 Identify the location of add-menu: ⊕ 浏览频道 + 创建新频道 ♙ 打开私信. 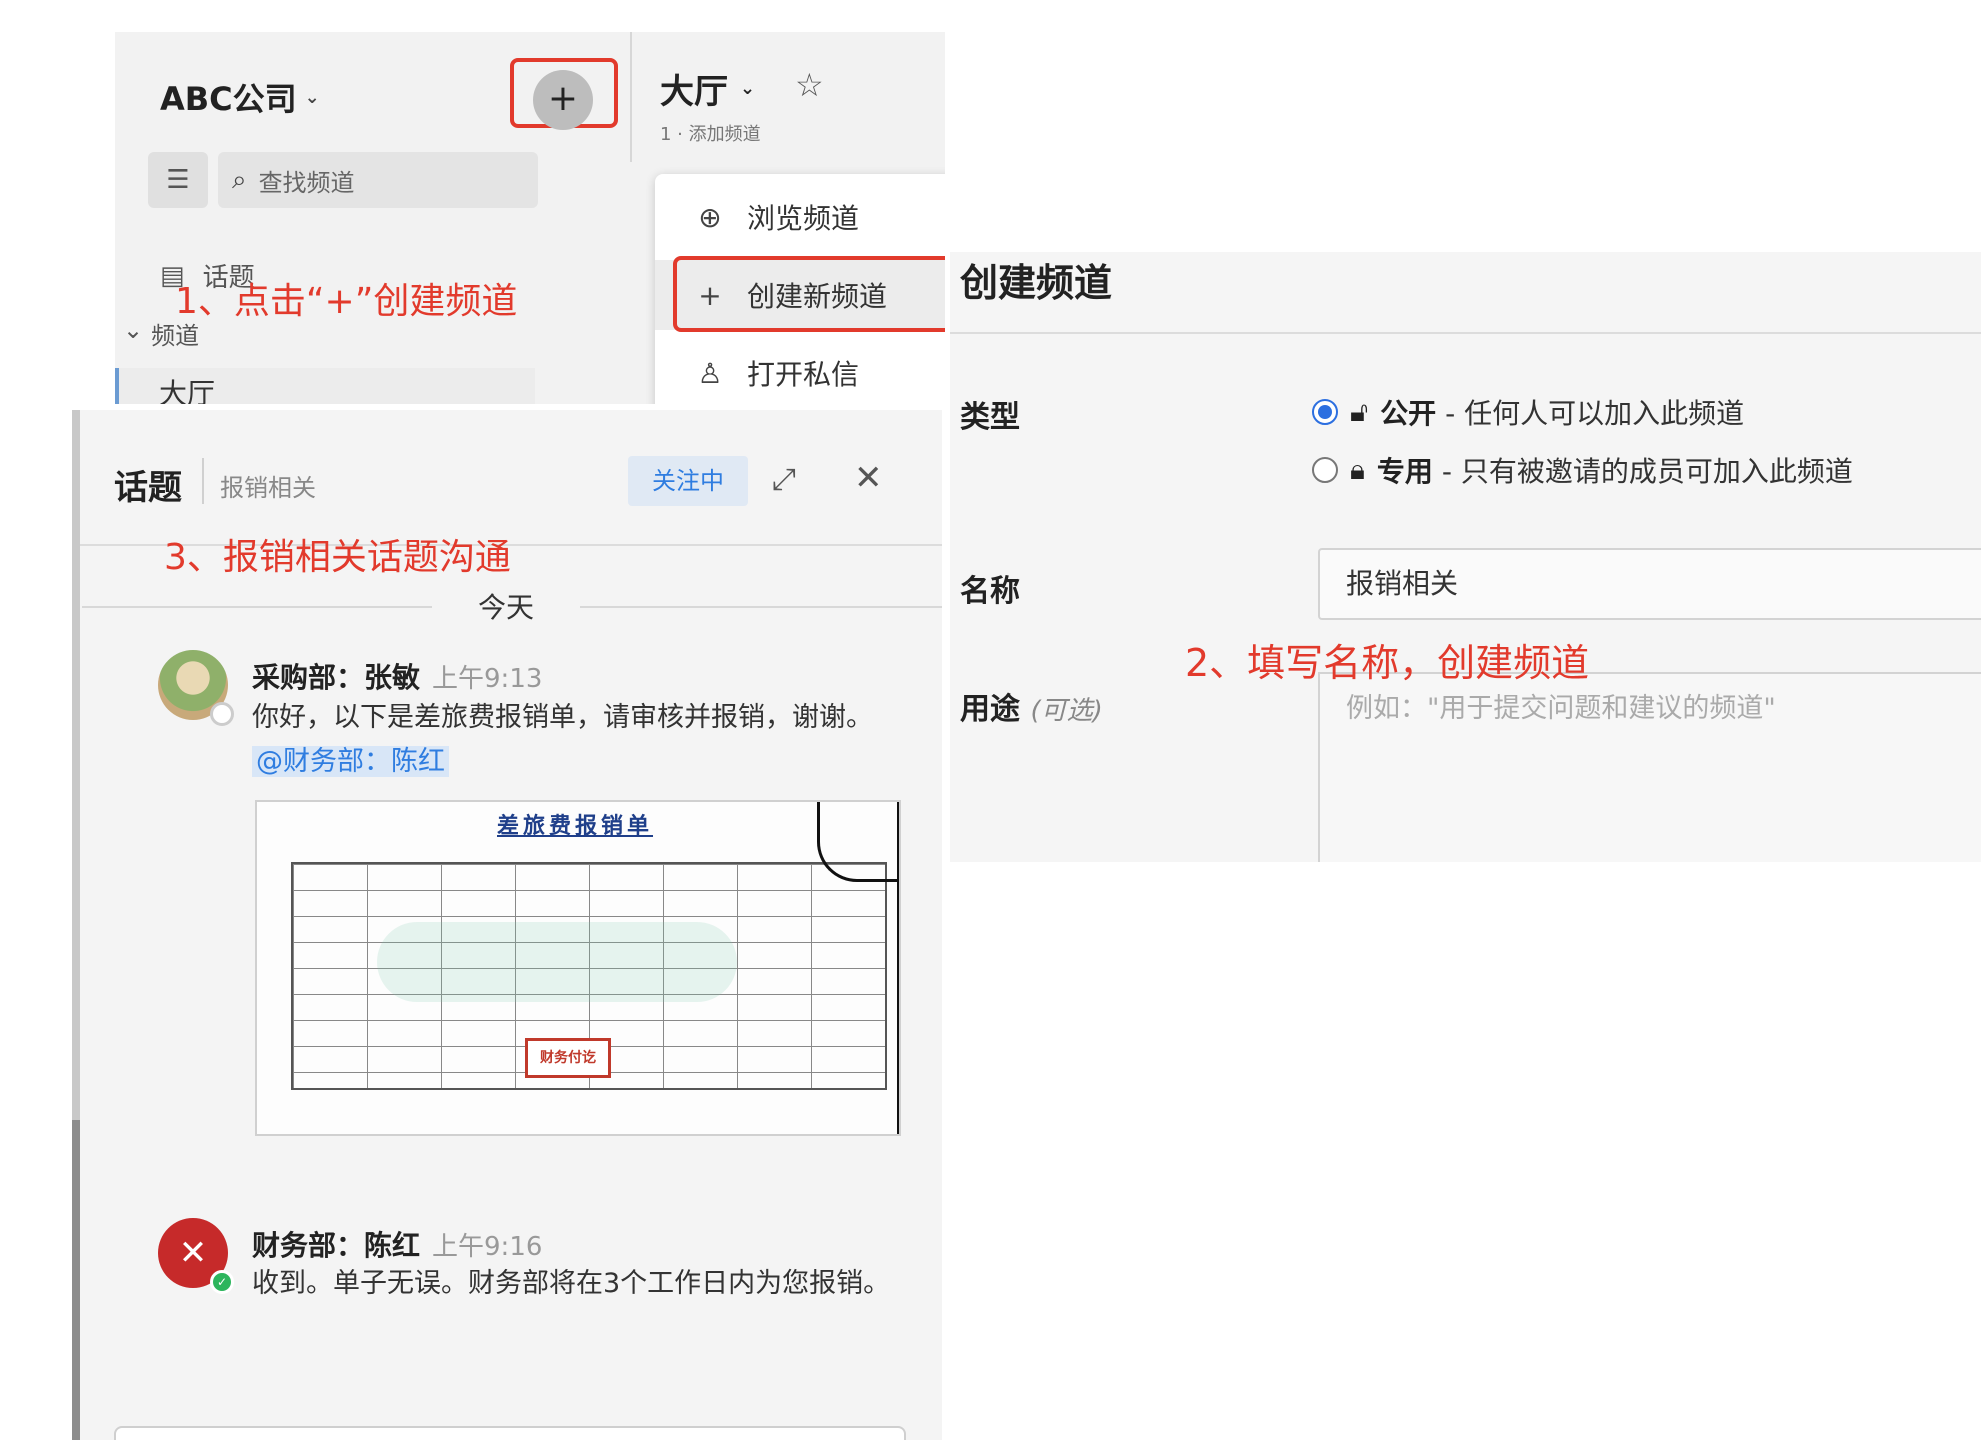
(800, 289).